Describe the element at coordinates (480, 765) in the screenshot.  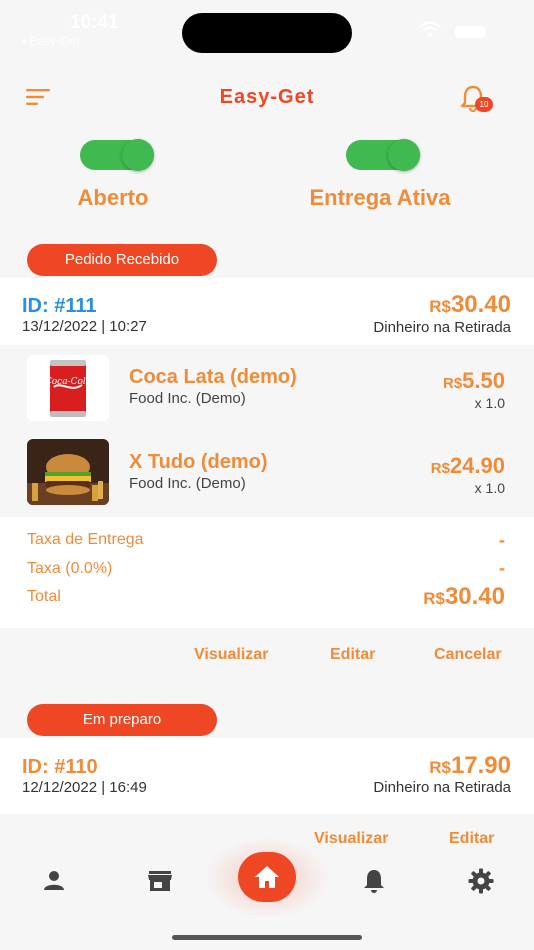
I see `price-value: 17.90` at that location.